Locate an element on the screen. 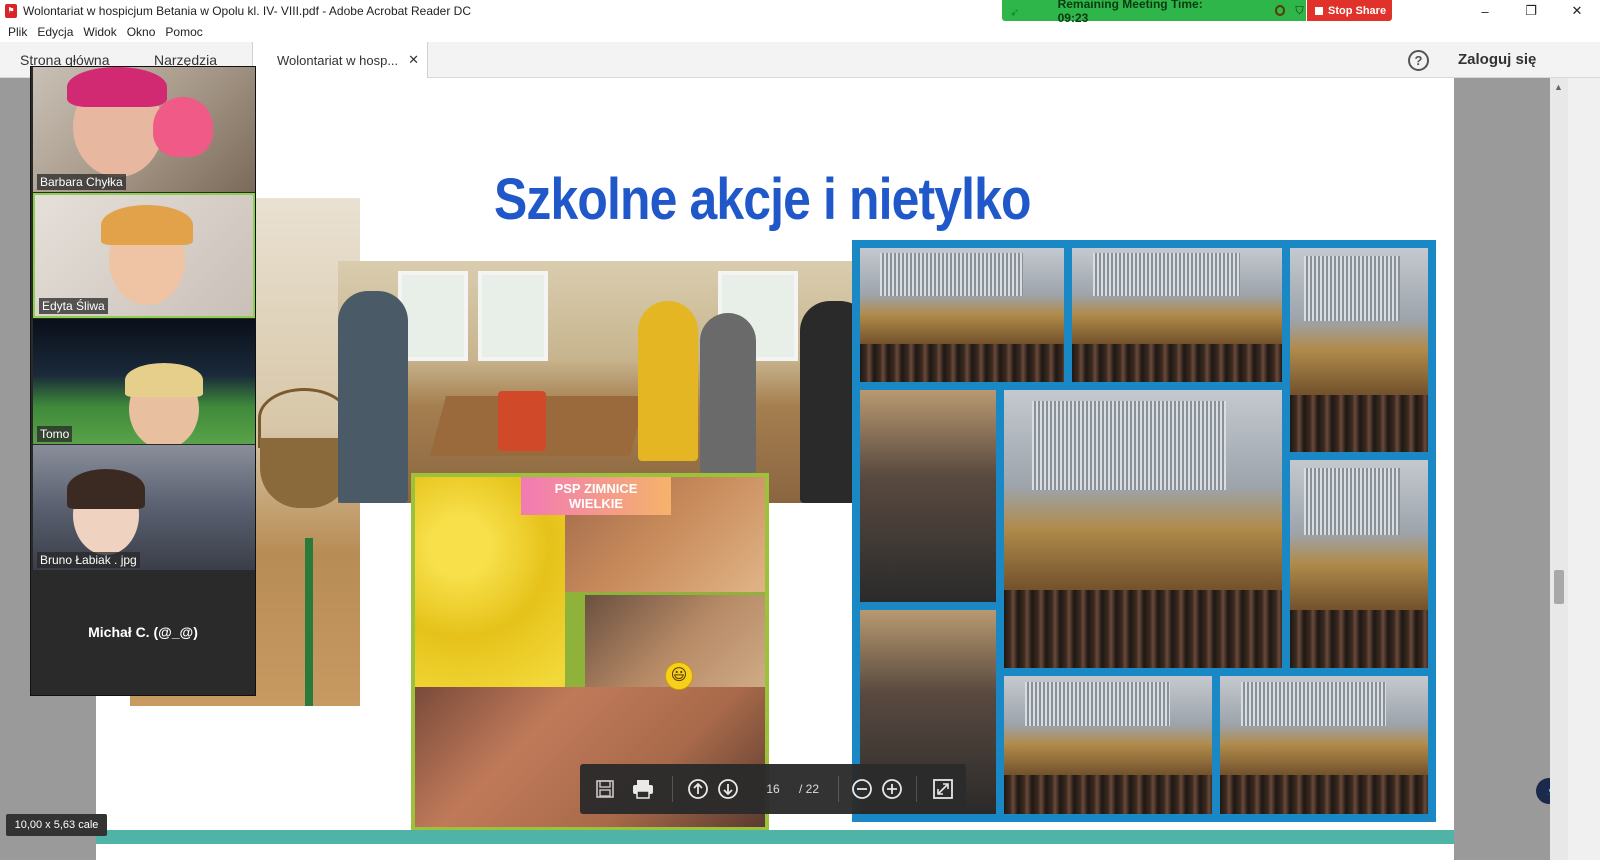 The height and width of the screenshot is (860, 1600). pdf-app-icon: ⚑ is located at coordinates (11, 11).